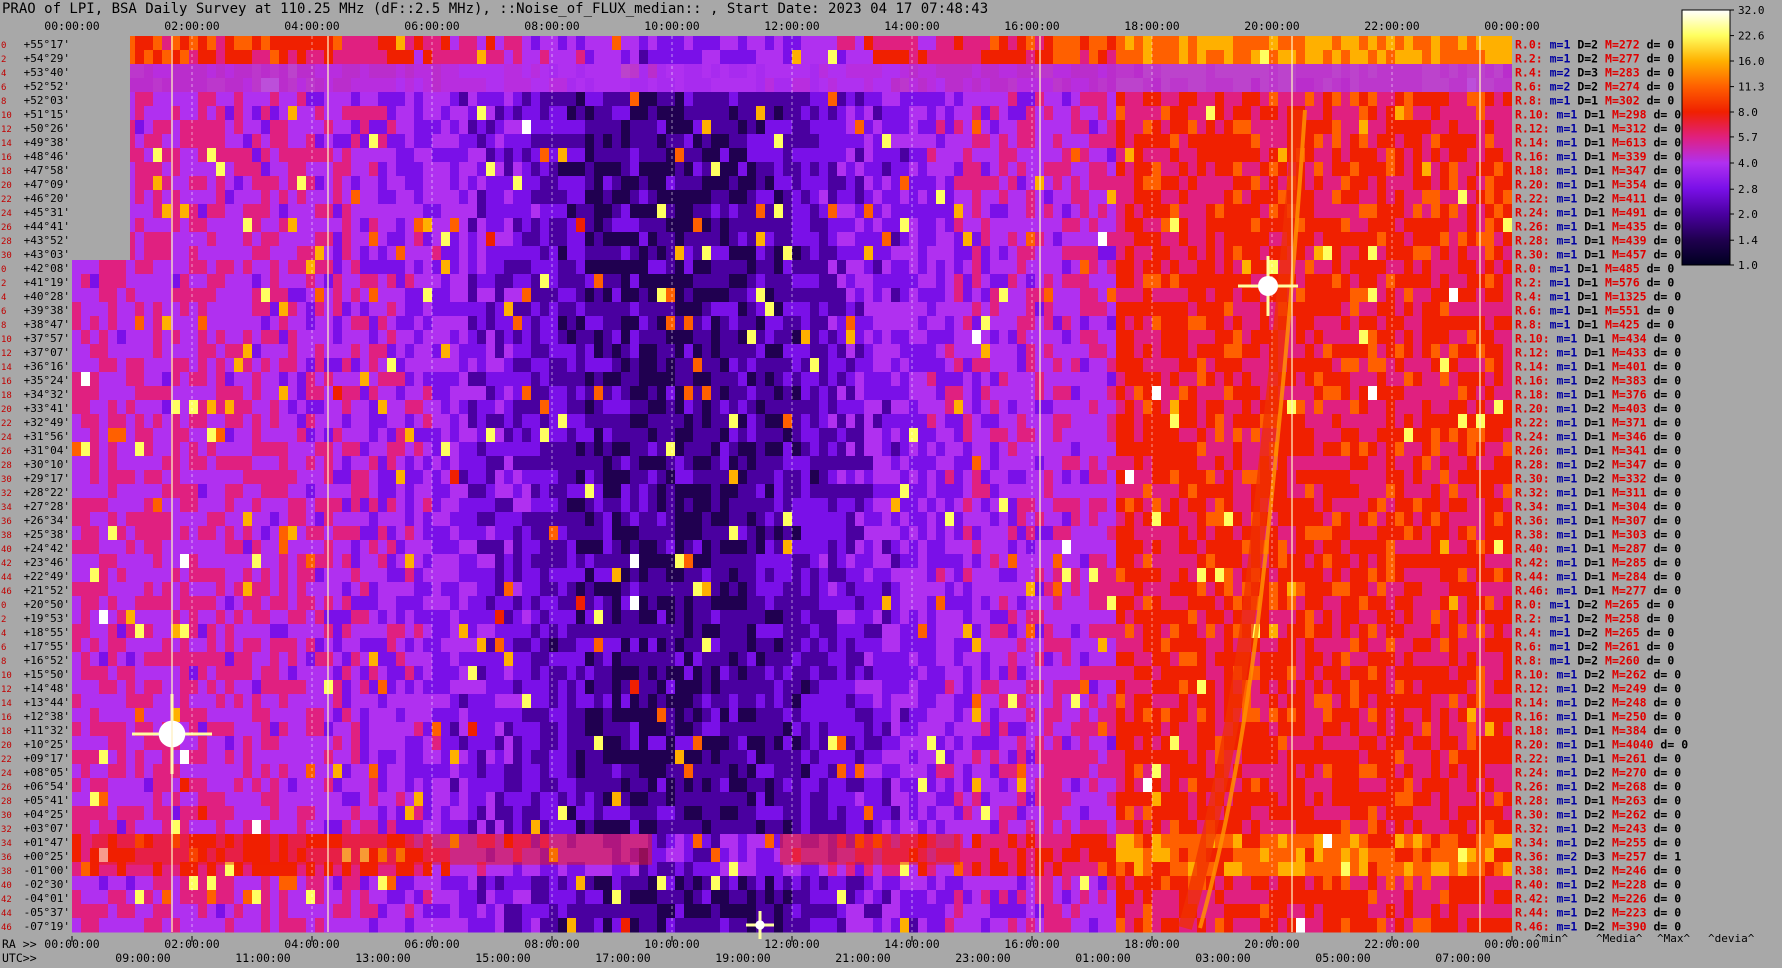 The width and height of the screenshot is (1782, 968). I want to click on utc-prefix: UTC>>, so click(19, 958).